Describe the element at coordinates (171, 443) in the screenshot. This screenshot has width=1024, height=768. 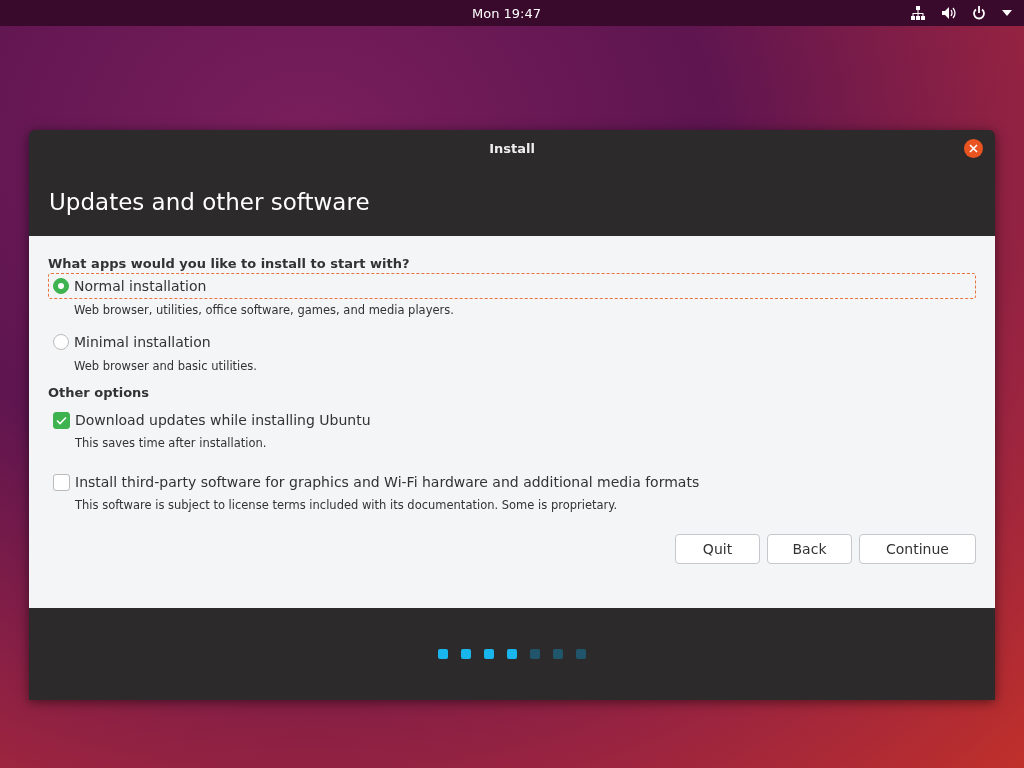
I see `option-description: This saves time after installation.` at that location.